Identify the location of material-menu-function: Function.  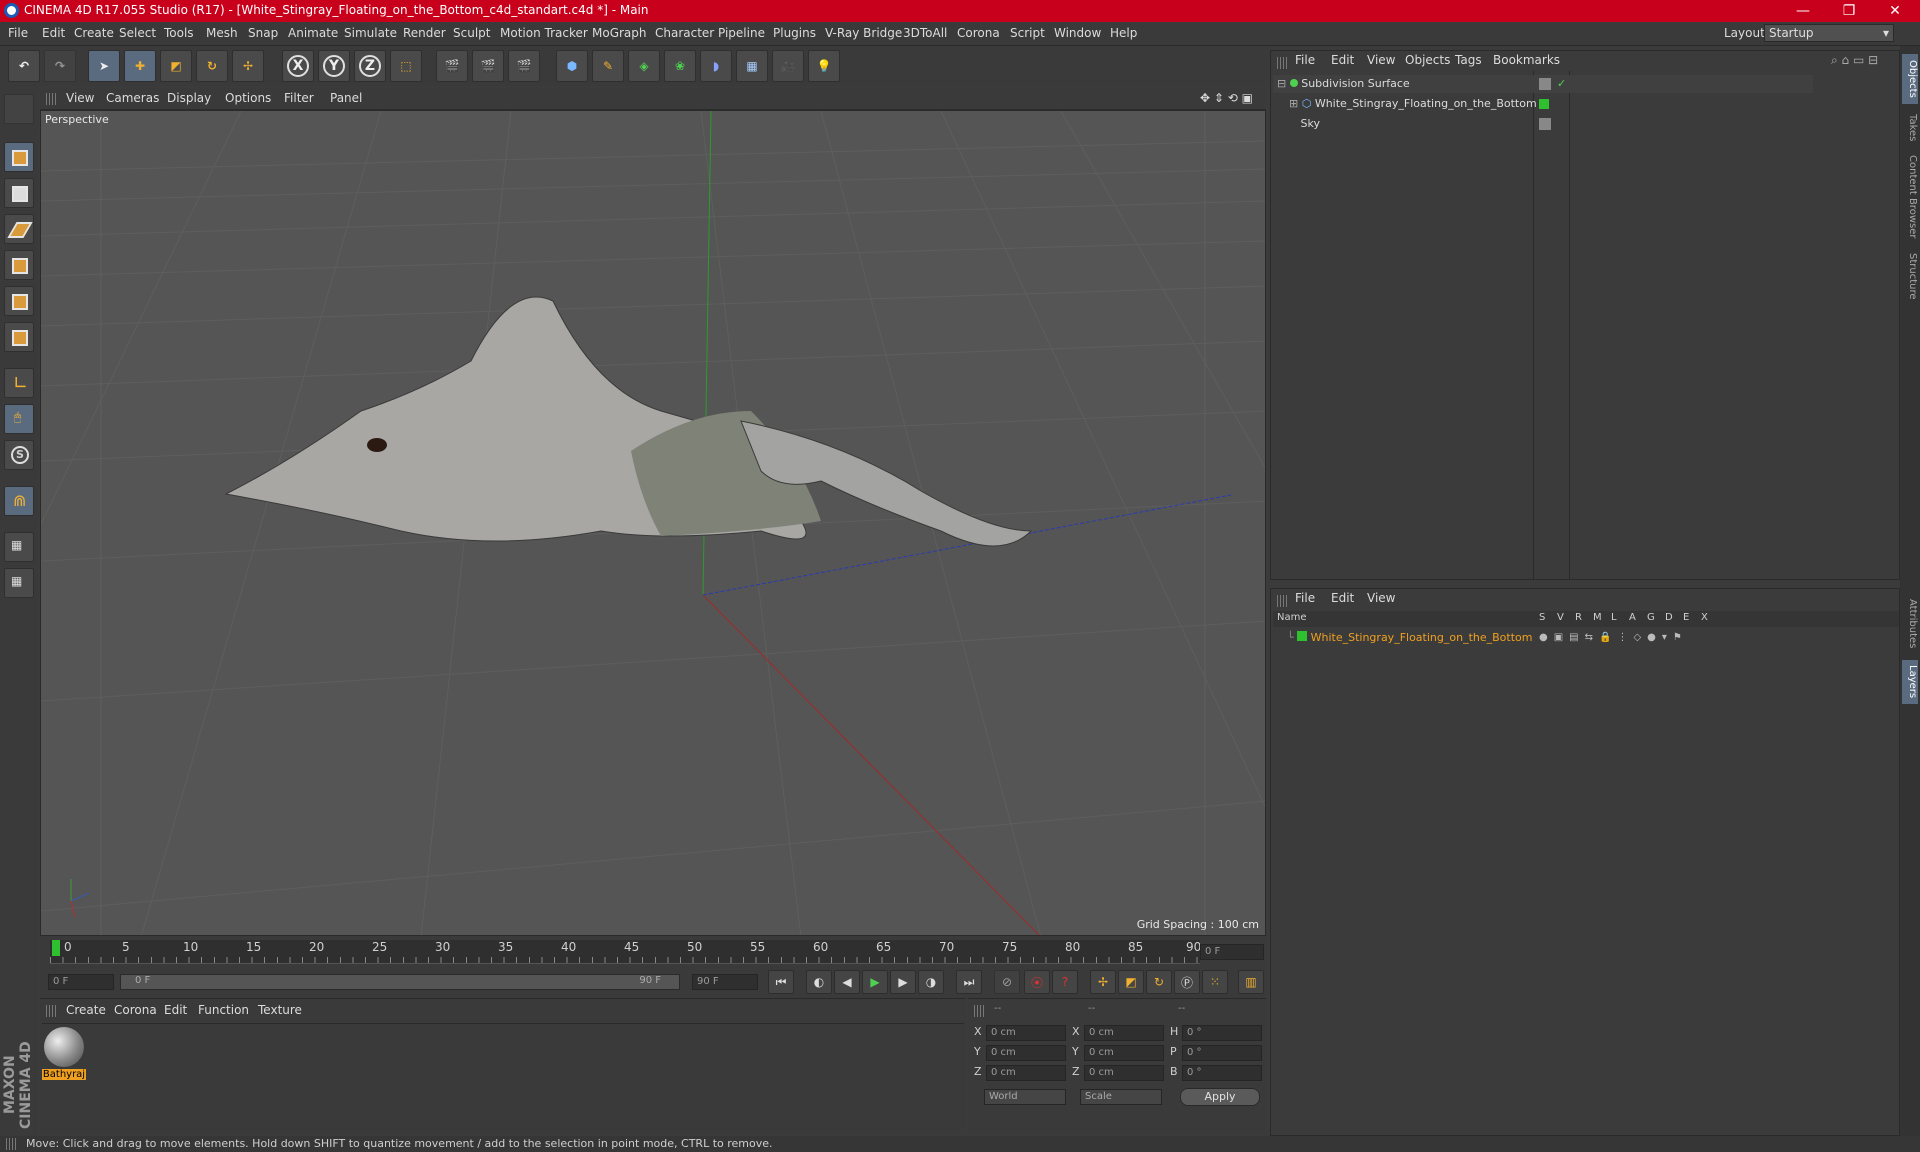
(223, 1010).